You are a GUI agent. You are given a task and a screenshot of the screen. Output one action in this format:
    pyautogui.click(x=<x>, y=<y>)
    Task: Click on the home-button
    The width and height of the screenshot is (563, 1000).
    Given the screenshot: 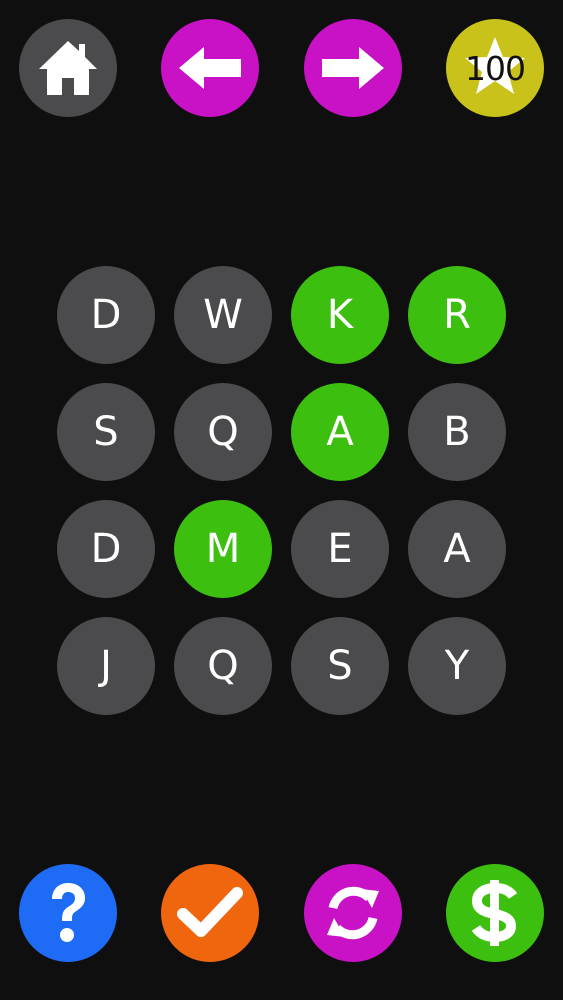 What is the action you would take?
    pyautogui.click(x=68, y=68)
    